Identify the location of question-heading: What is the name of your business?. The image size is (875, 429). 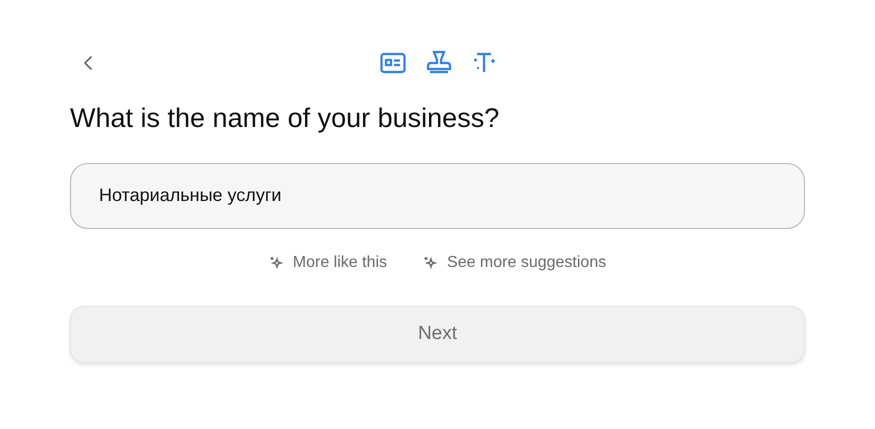
(285, 118).